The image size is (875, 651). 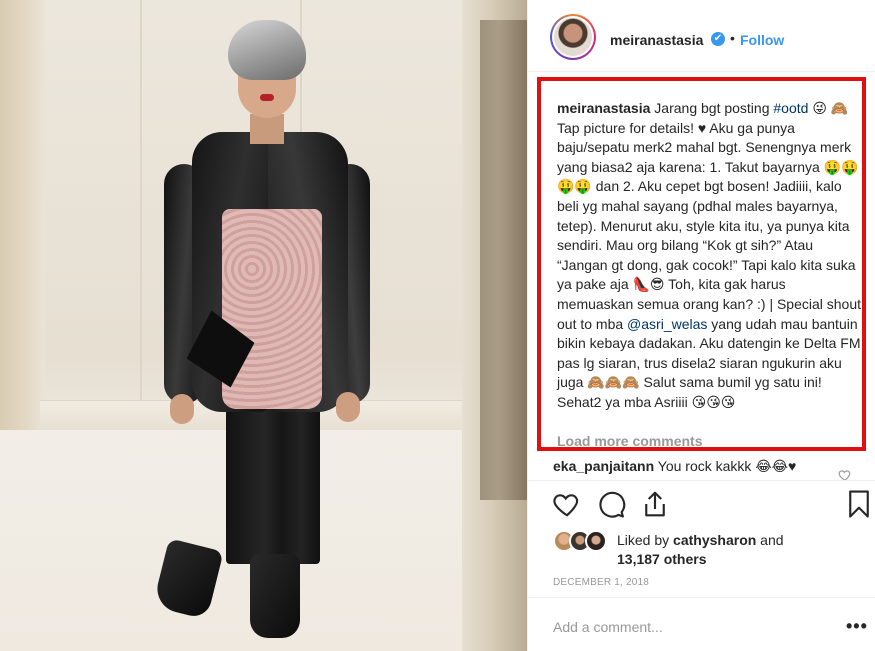 What do you see at coordinates (790, 108) in the screenshot?
I see `caption-hashtag: #ootd` at bounding box center [790, 108].